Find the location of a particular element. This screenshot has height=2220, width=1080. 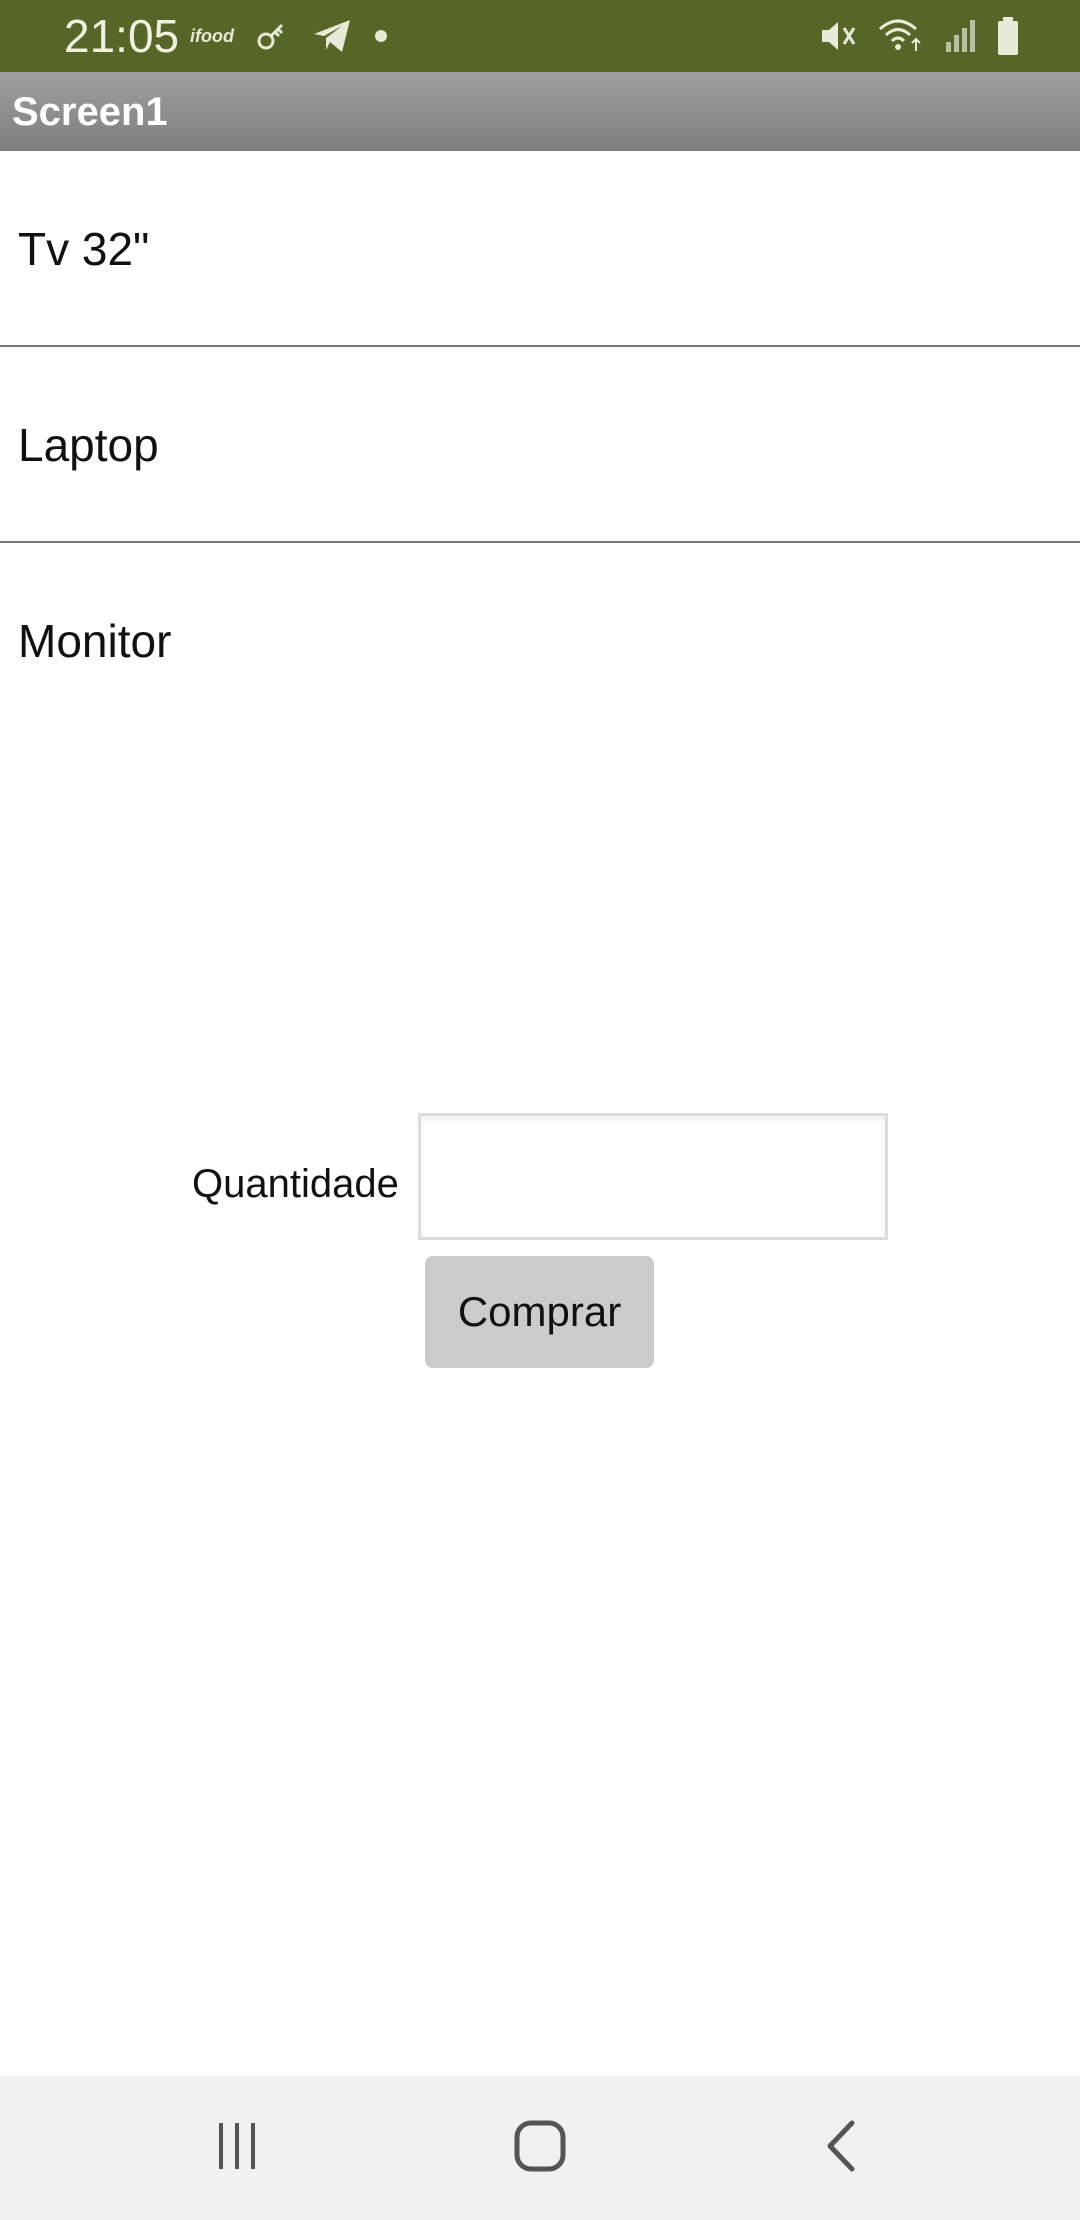

home-button is located at coordinates (540, 2148).